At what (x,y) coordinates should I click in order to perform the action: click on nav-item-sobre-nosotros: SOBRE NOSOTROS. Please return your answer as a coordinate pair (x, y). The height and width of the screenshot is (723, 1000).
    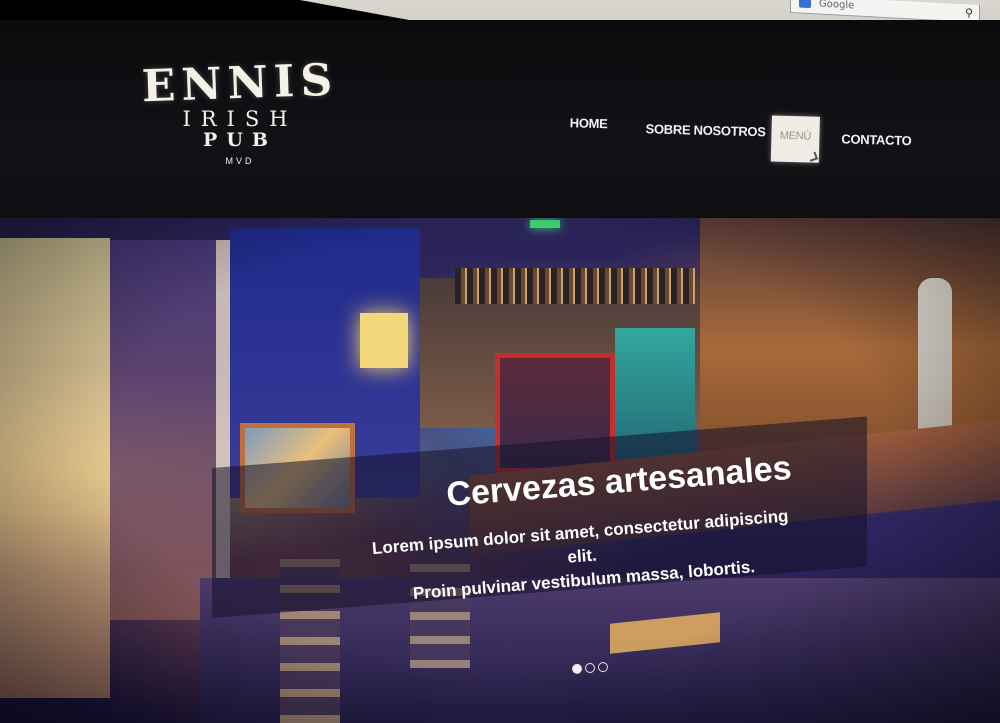
    Looking at the image, I should click on (705, 130).